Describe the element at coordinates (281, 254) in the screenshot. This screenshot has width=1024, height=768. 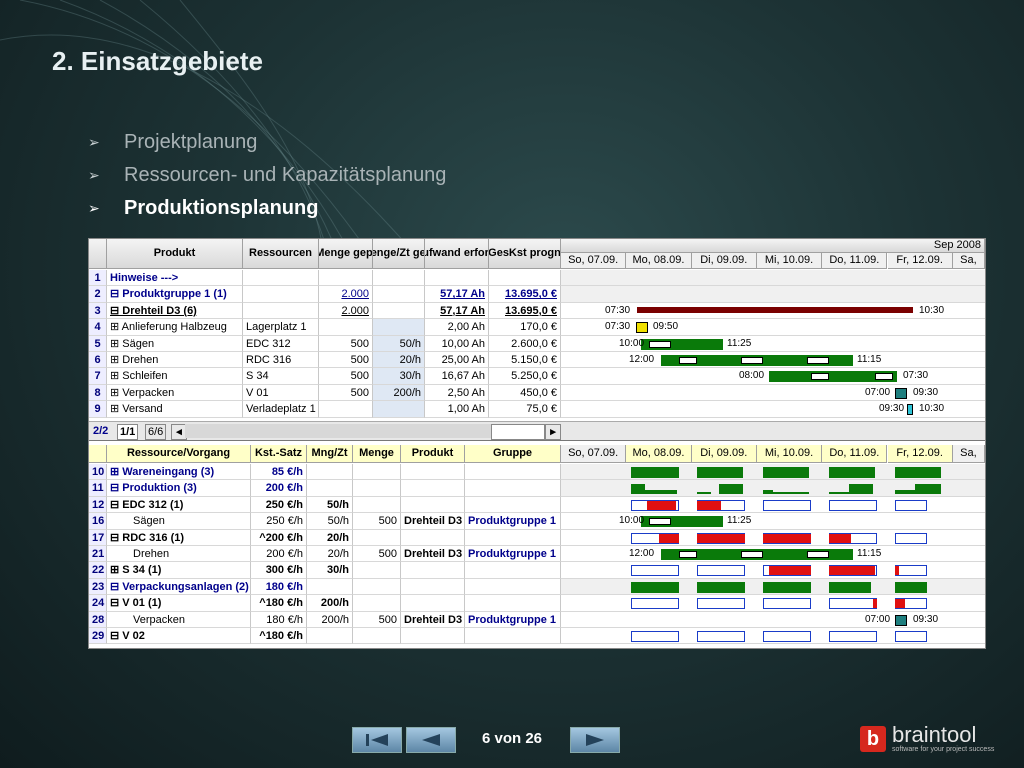
I see `col-header-ressourcen: Ressourcen` at that location.